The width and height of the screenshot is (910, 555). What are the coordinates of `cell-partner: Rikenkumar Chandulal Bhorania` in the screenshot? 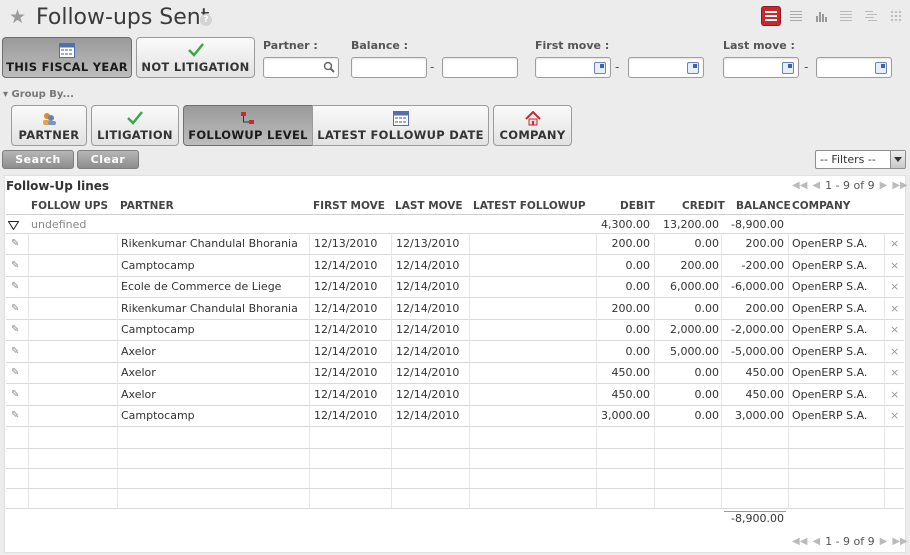 It's located at (209, 243).